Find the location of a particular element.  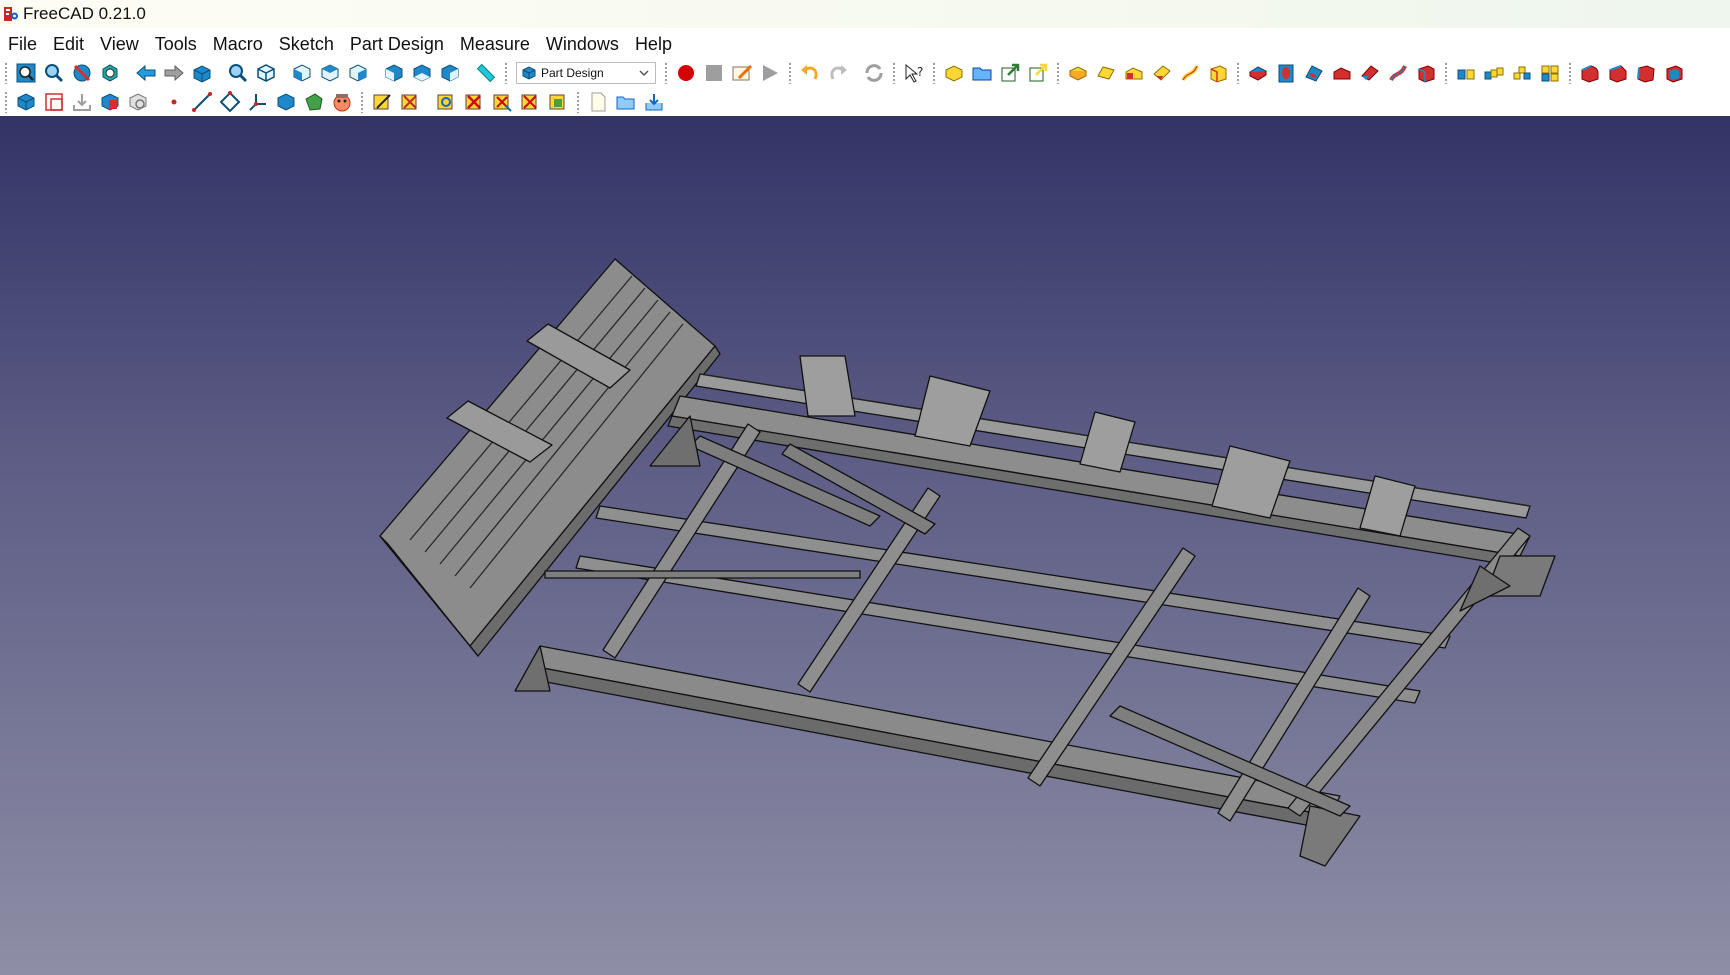

subtractive-box-icon is located at coordinates (1426, 73).